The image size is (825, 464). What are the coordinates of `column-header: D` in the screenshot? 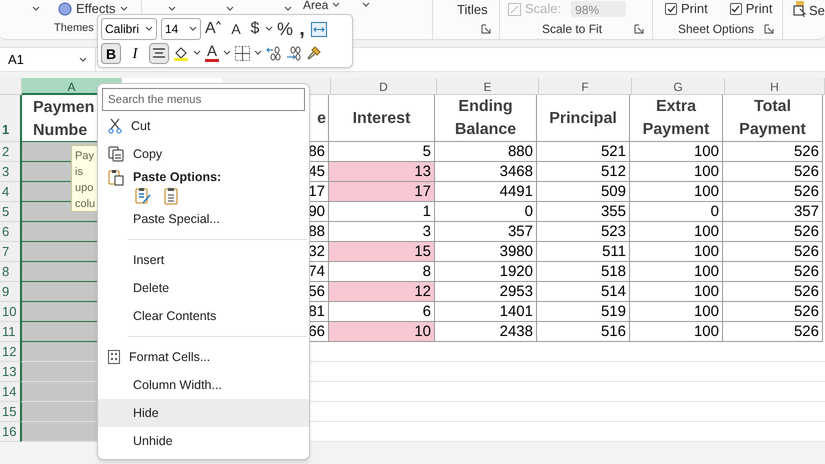 It's located at (384, 86).